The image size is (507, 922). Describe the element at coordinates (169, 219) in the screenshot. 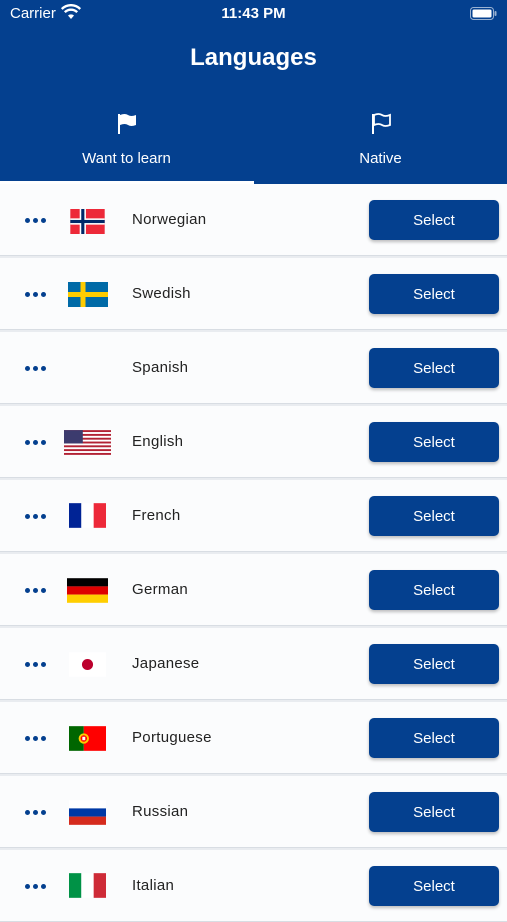

I see `language-name: Norwegian` at that location.